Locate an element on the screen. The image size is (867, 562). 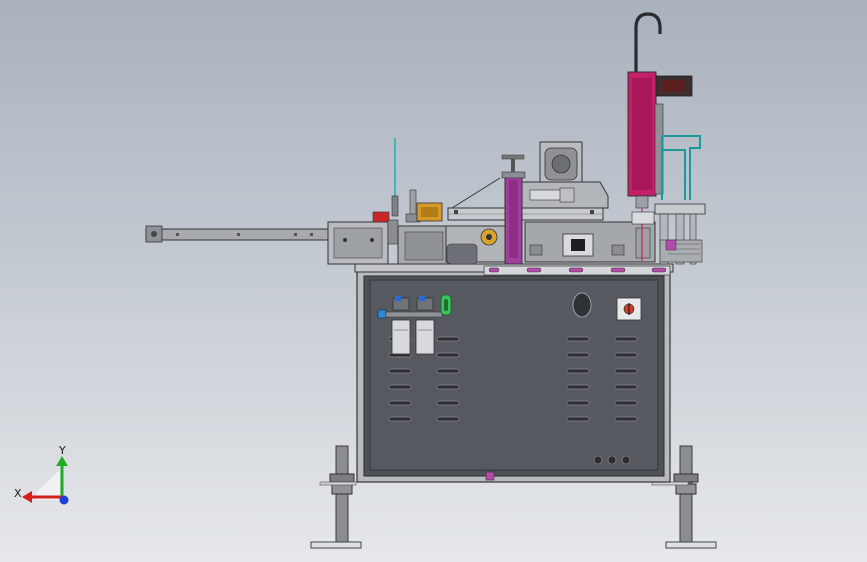
z-axis-dot is located at coordinates (64, 500).